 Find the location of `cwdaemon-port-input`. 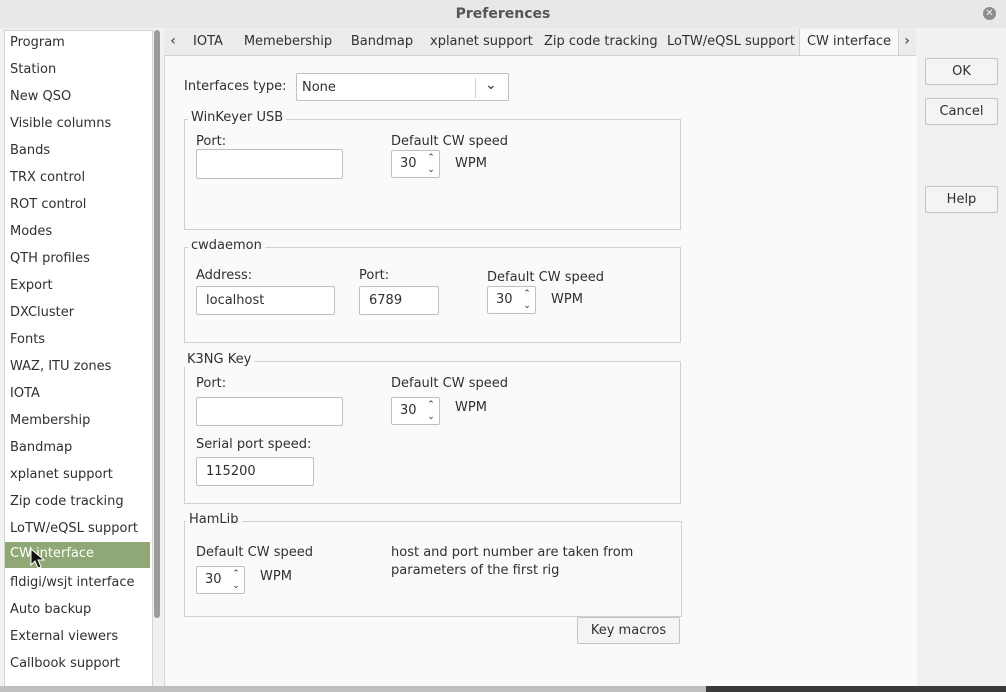

cwdaemon-port-input is located at coordinates (399, 300).